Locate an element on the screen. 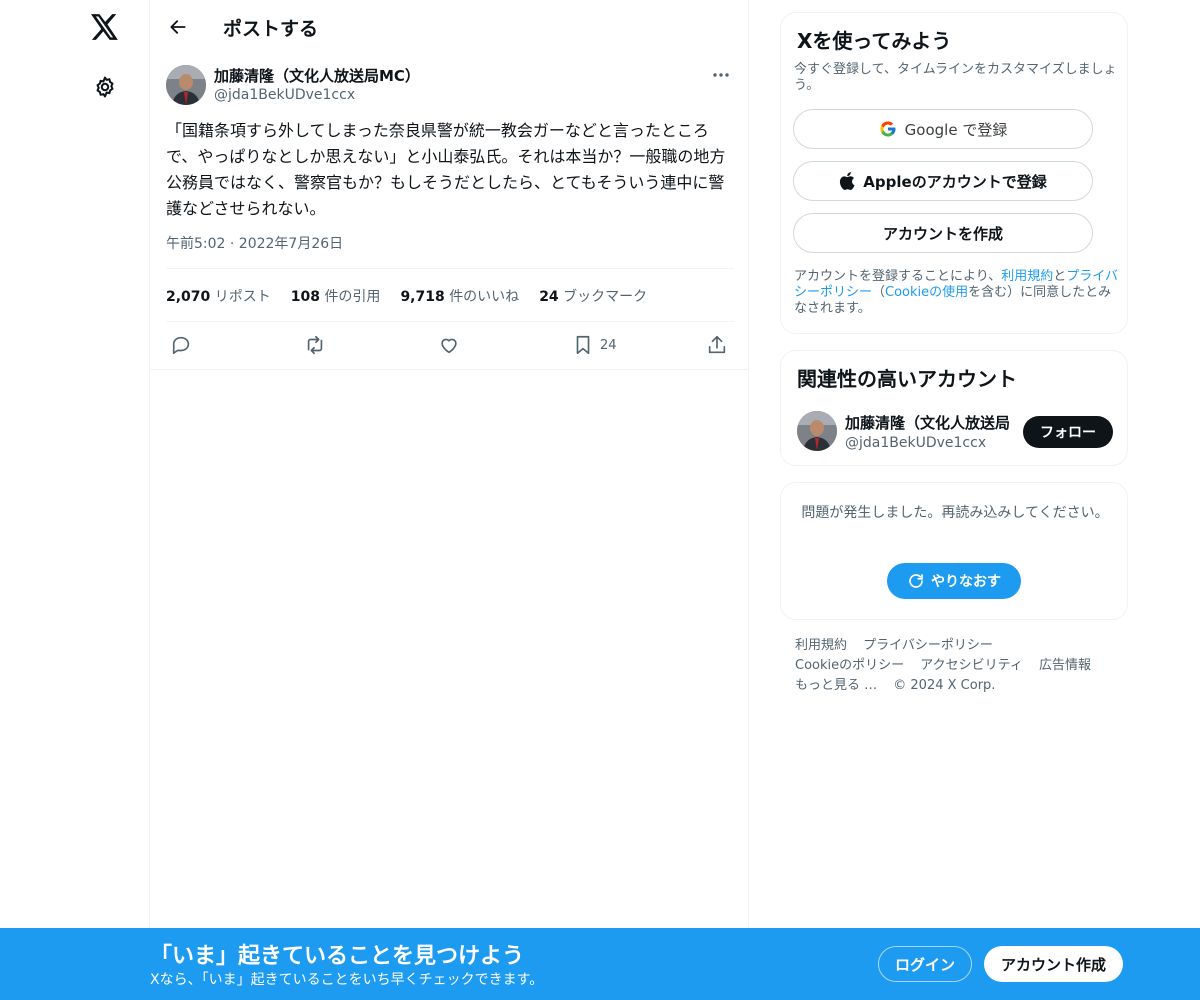 This screenshot has height=1000, width=1200. google-icon is located at coordinates (888, 129).